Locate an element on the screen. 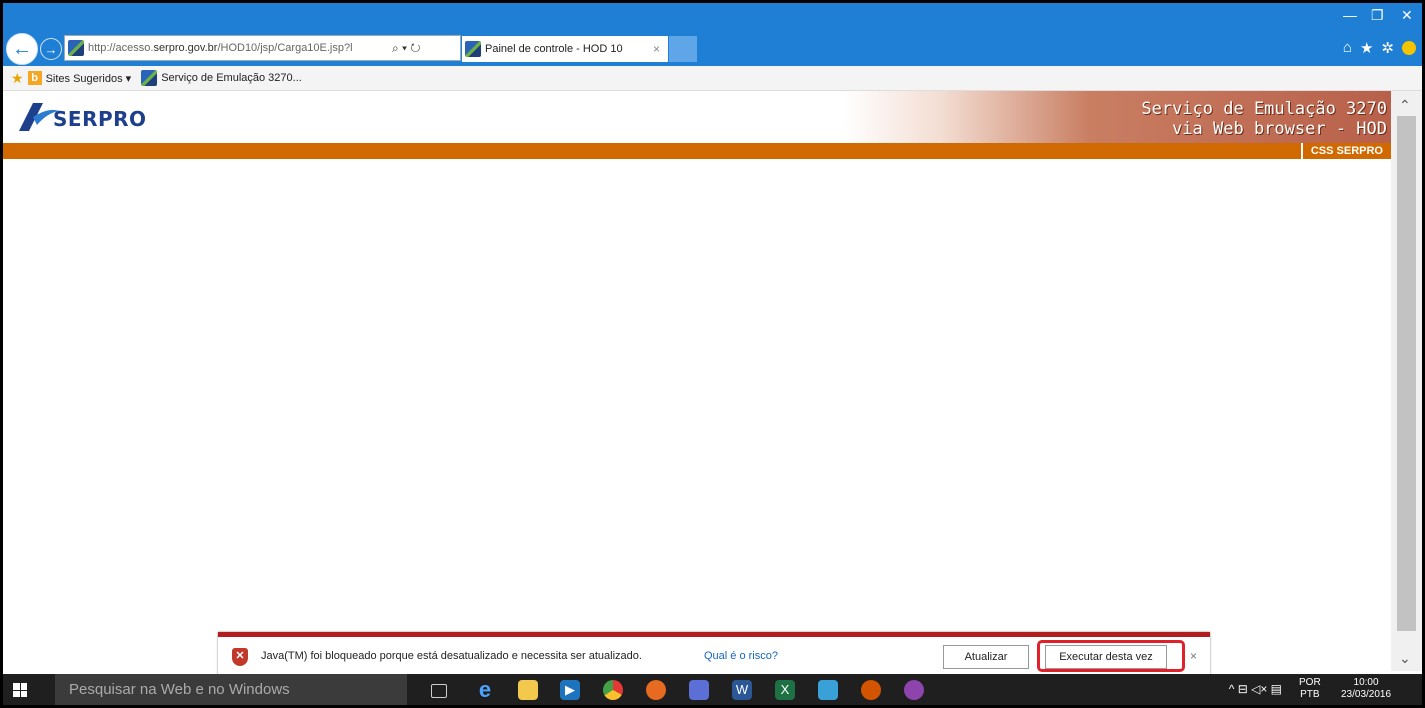  emulation-favicon-icon is located at coordinates (149, 78).